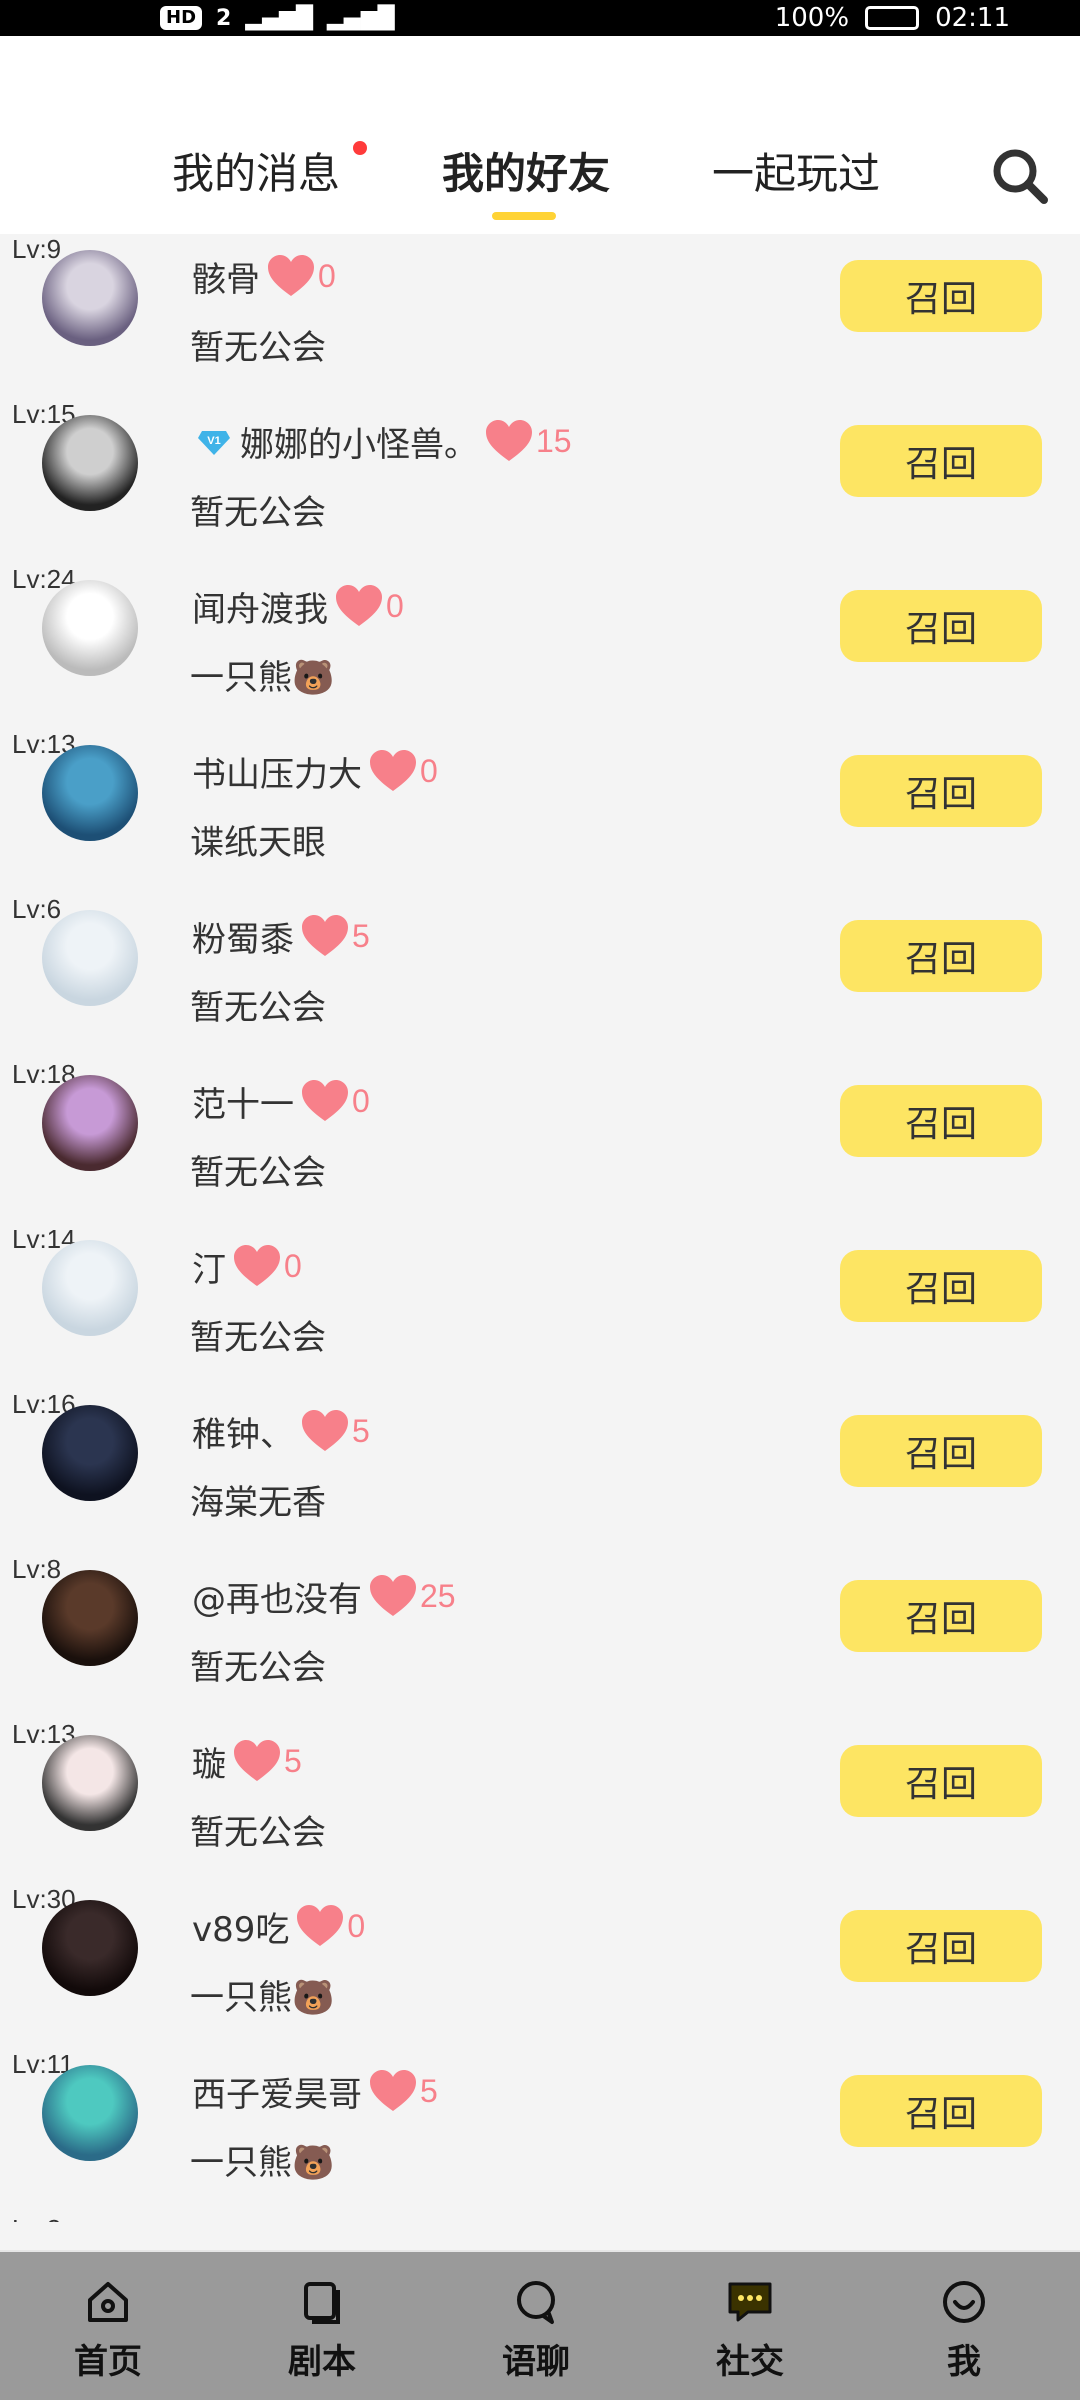 This screenshot has height=2400, width=1080. I want to click on social-icon, so click(750, 2302).